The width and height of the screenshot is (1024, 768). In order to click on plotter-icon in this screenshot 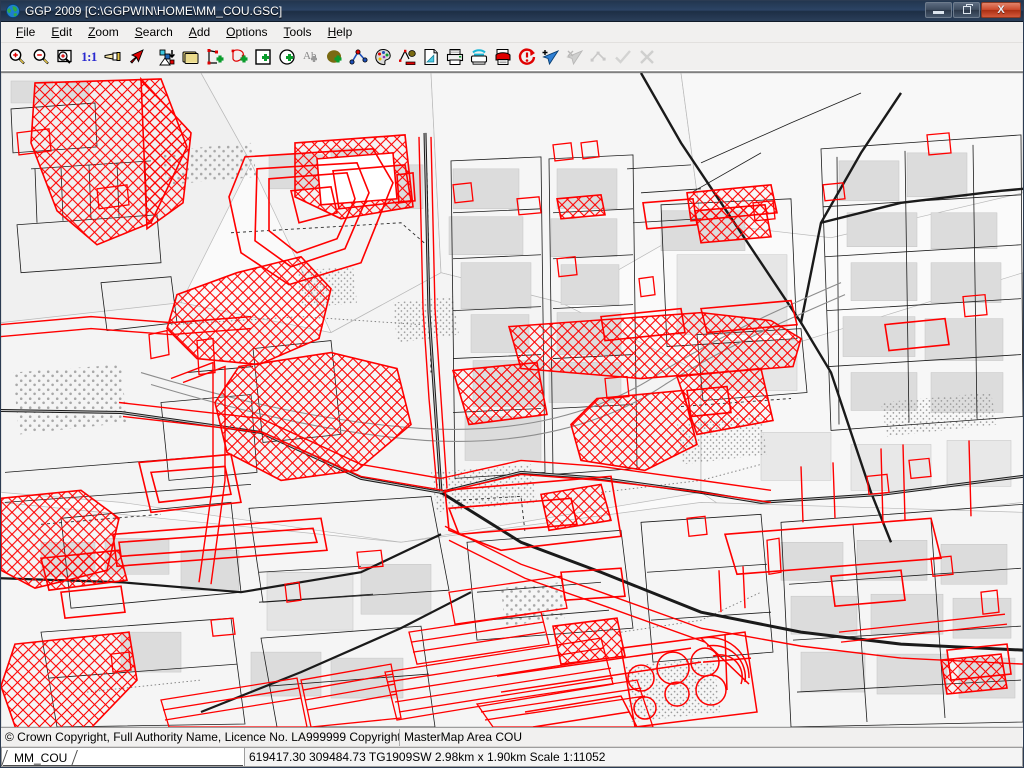, I will do `click(479, 57)`.